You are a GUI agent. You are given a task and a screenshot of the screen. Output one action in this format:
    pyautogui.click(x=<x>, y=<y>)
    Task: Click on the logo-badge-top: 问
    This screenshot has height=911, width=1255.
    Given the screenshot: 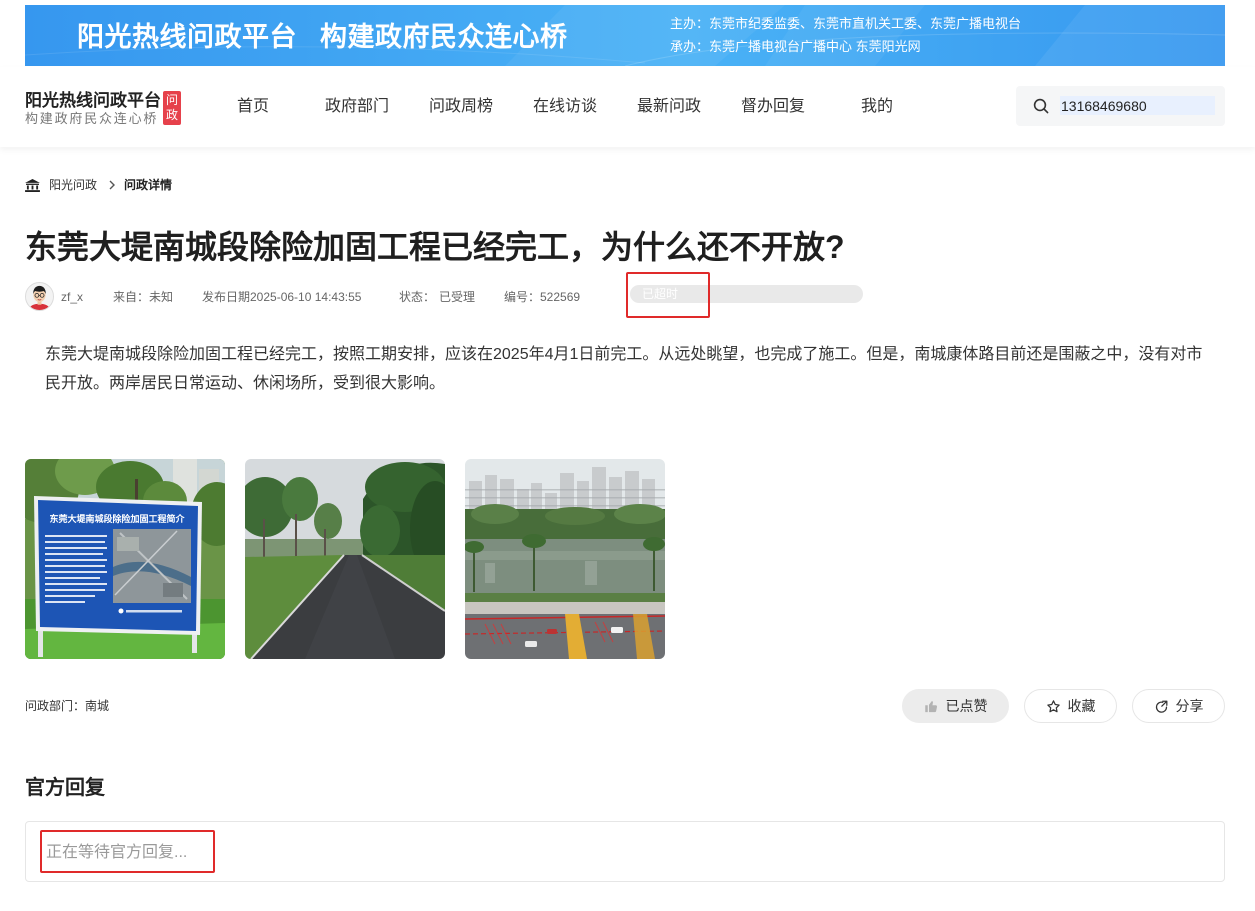 What is the action you would take?
    pyautogui.click(x=171, y=100)
    